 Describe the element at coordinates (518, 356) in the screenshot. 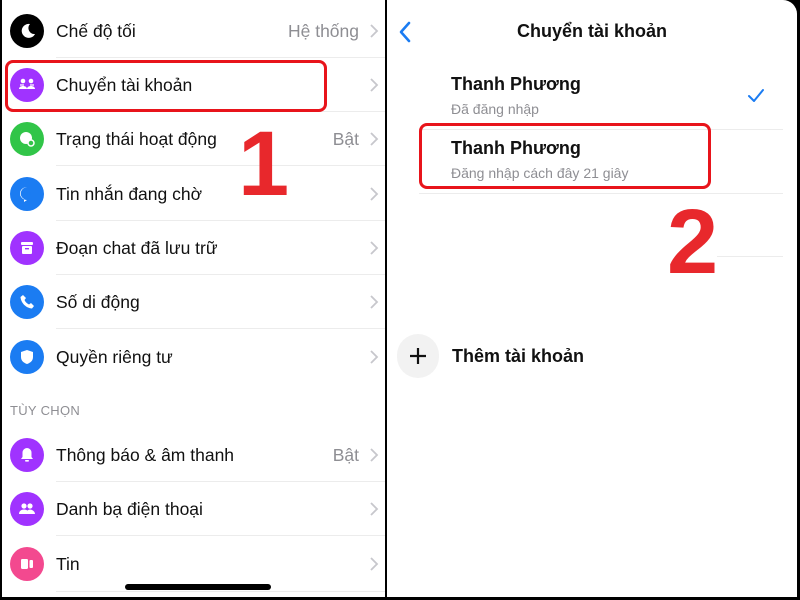

I see `add-account-label: Thêm tài khoản` at that location.